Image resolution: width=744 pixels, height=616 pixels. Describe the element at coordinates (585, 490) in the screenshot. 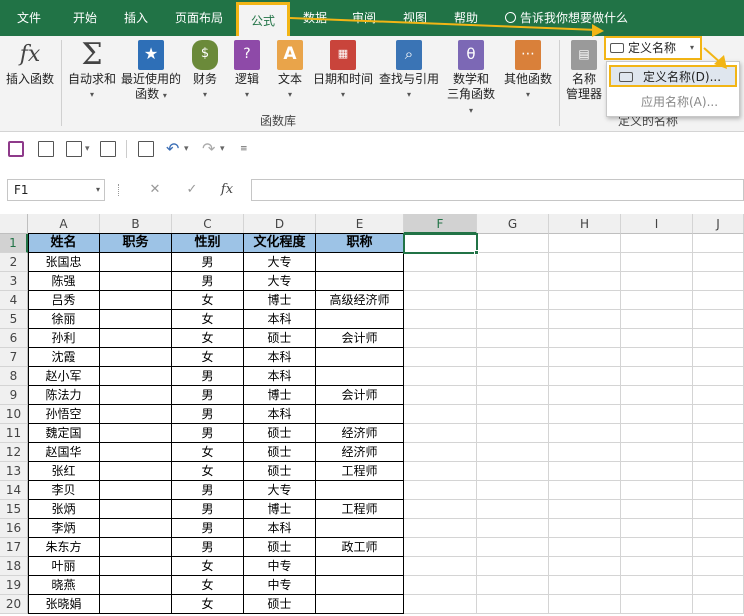

I see `cell-h14` at that location.